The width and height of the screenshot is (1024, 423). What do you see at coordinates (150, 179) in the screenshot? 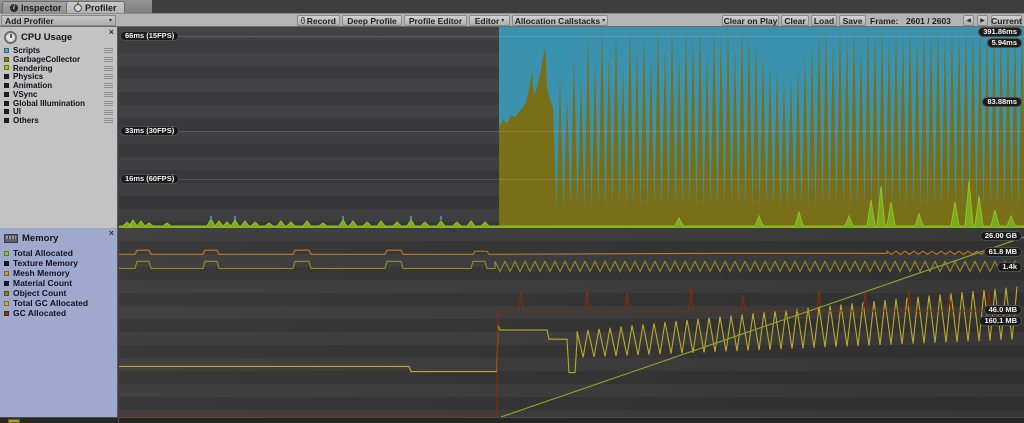
I see `axis-label: 16ms (60FPS)` at bounding box center [150, 179].